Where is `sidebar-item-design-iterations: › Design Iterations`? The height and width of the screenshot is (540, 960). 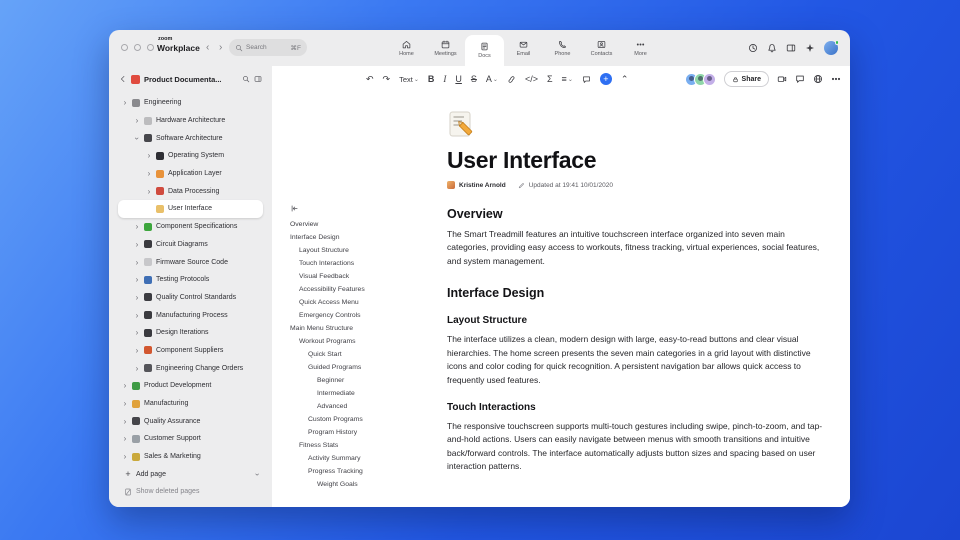
sidebar-item-design-iterations: › Design Iterations is located at coordinates (190, 333).